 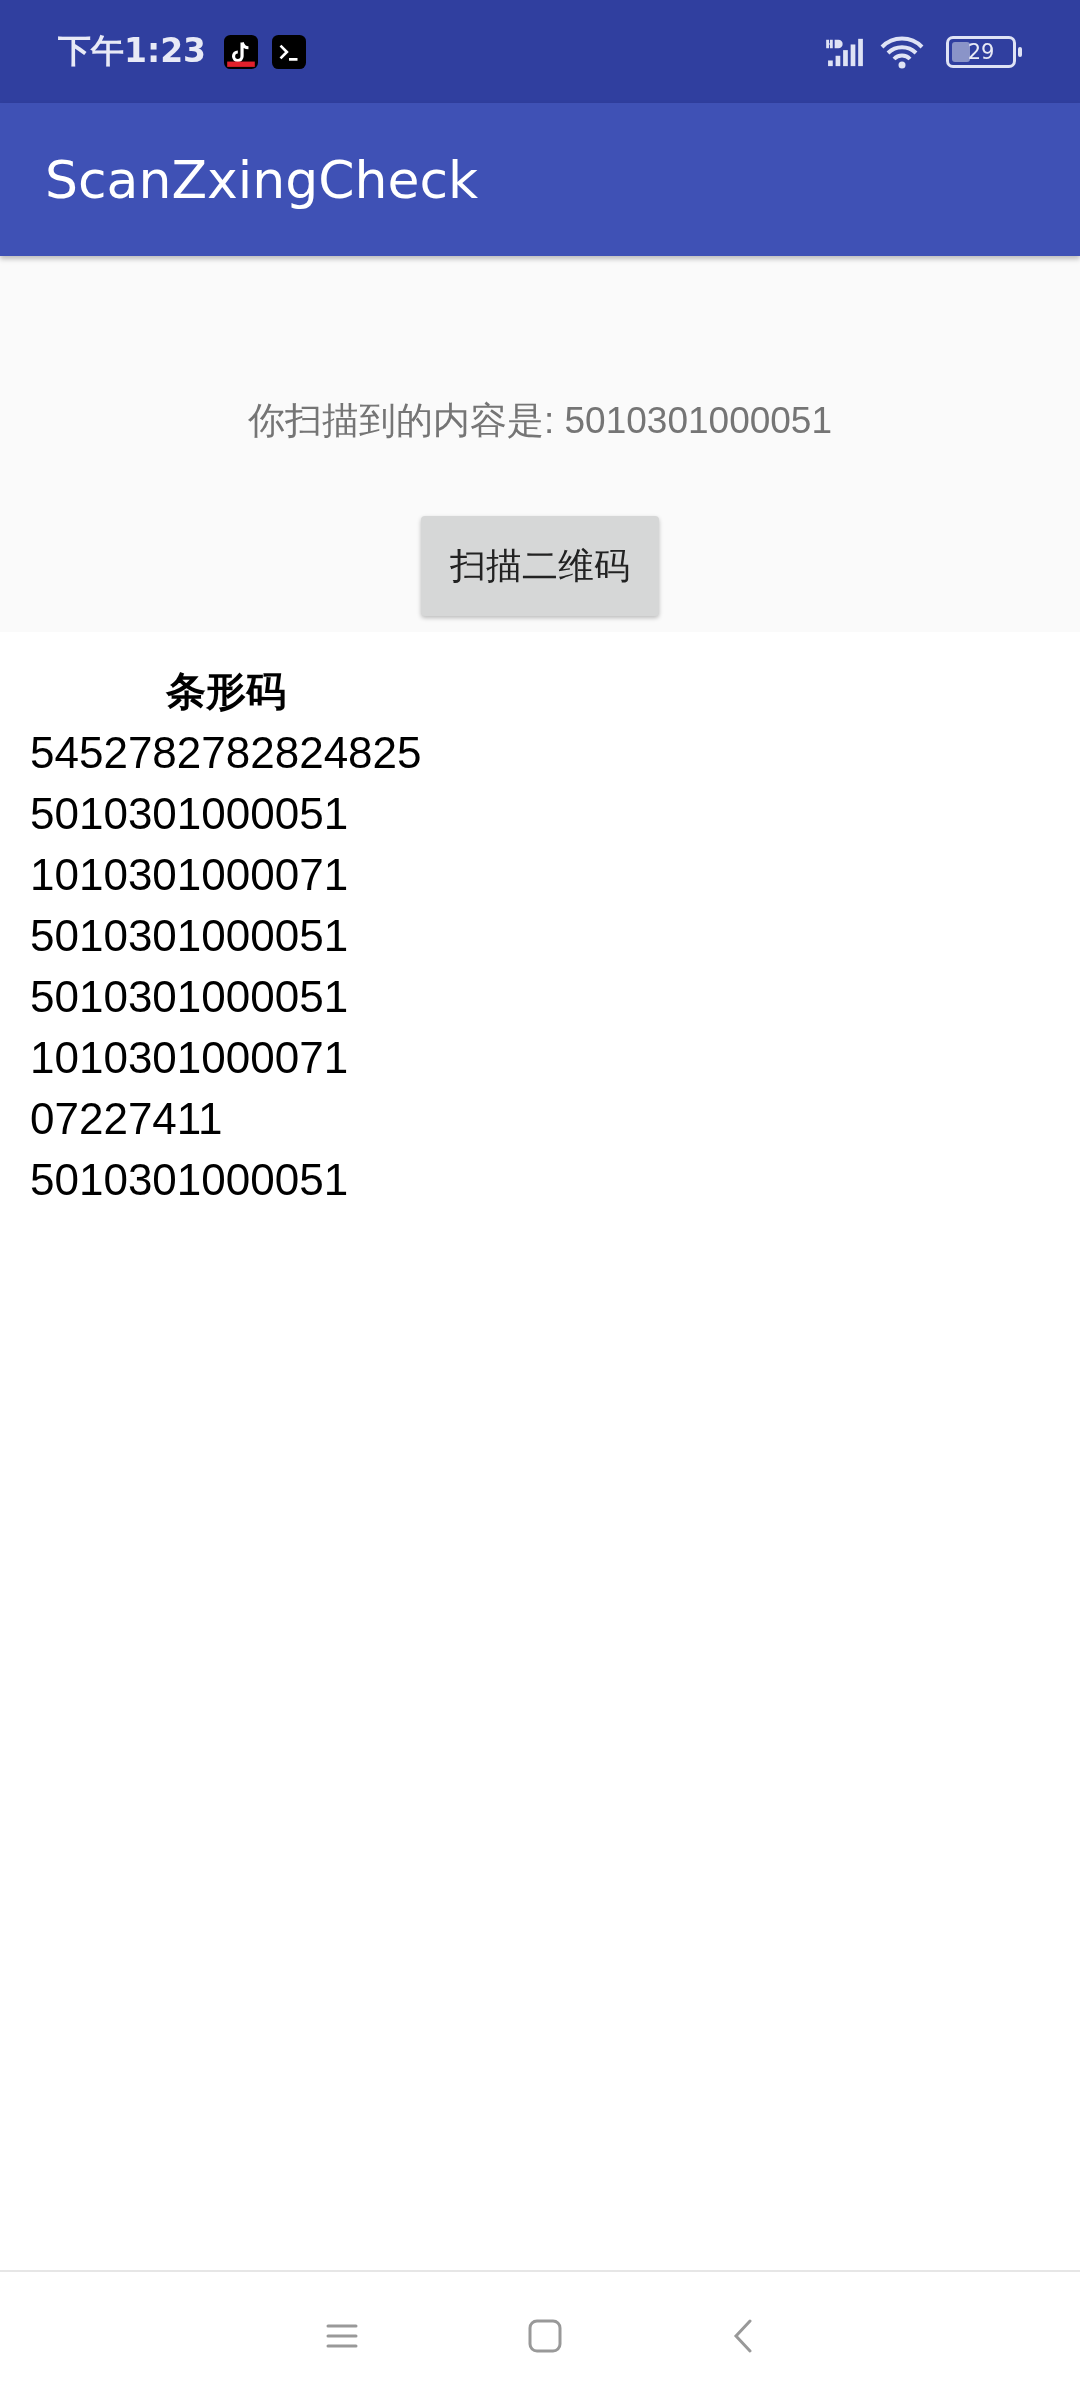 What do you see at coordinates (540, 421) in the screenshot?
I see `scan-result-text: 你扫描到的内容是: 5010301000051` at bounding box center [540, 421].